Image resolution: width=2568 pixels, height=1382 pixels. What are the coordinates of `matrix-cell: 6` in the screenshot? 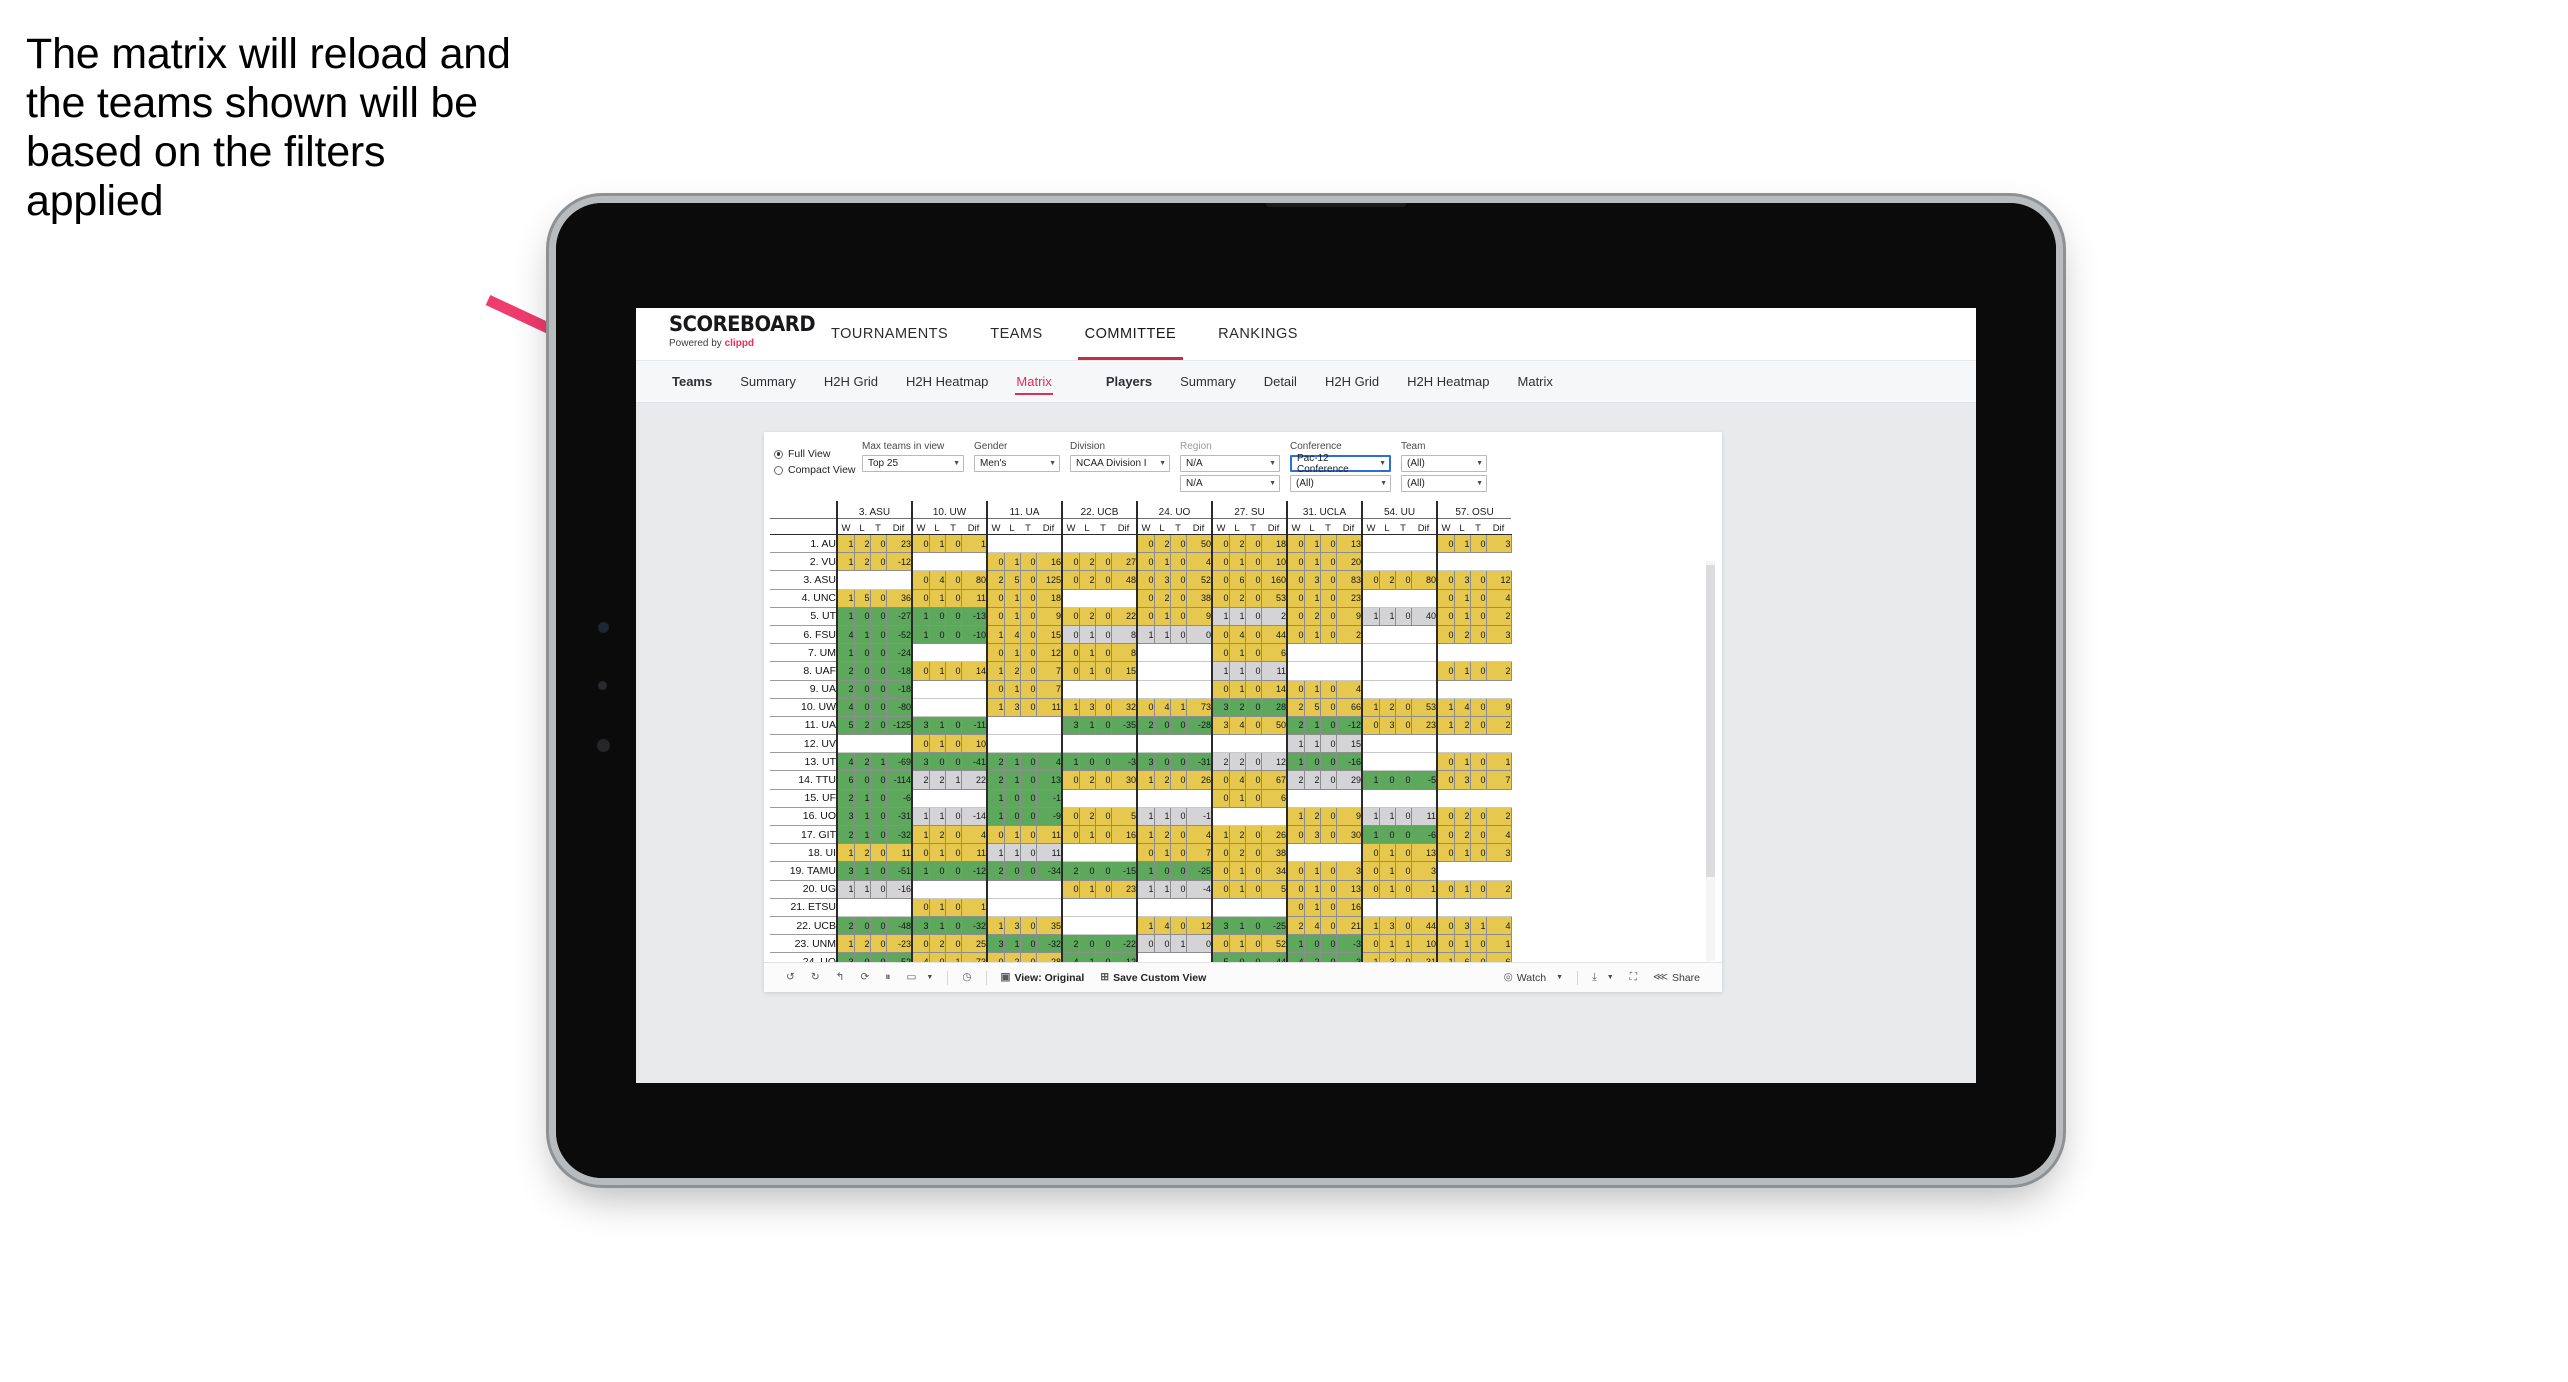 It's located at (1274, 653).